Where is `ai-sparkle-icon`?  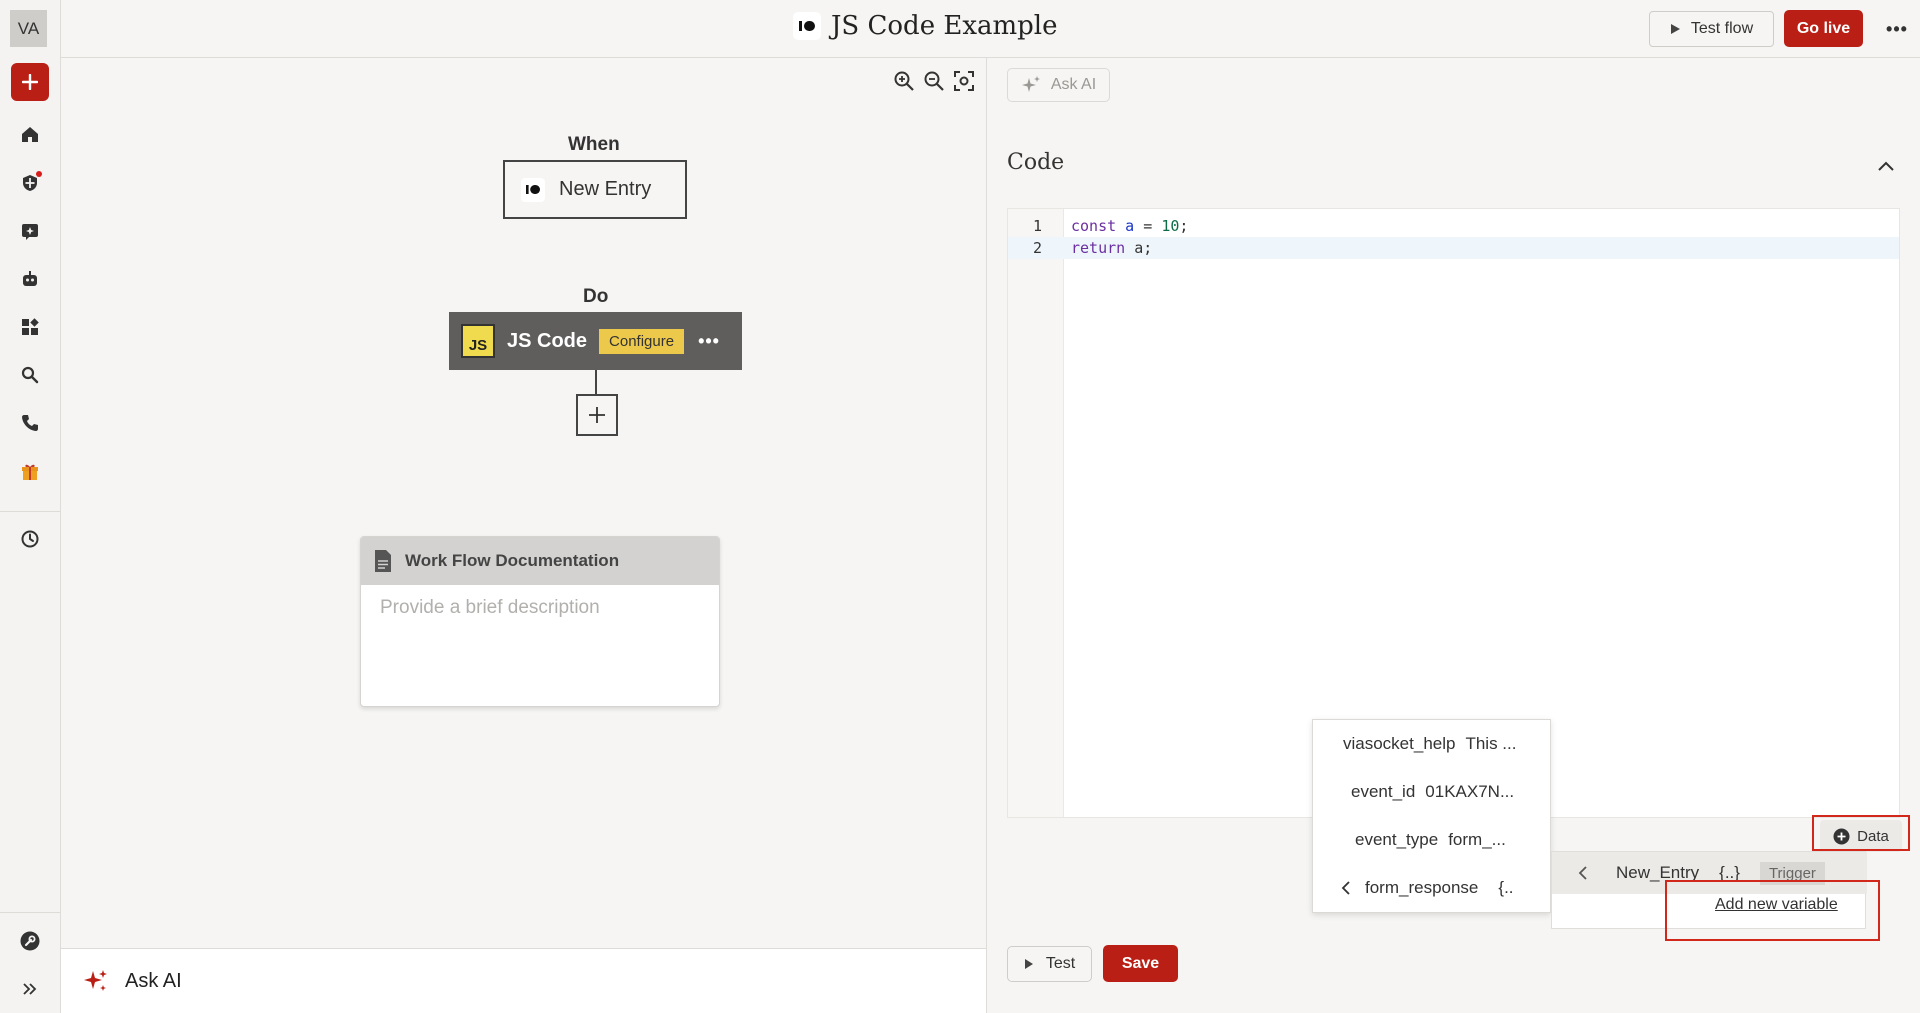 ai-sparkle-icon is located at coordinates (30, 231).